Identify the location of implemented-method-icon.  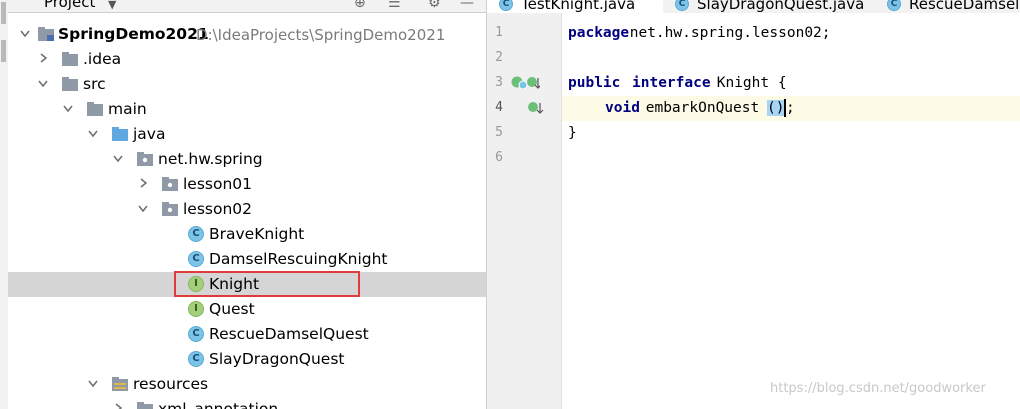
(537, 108).